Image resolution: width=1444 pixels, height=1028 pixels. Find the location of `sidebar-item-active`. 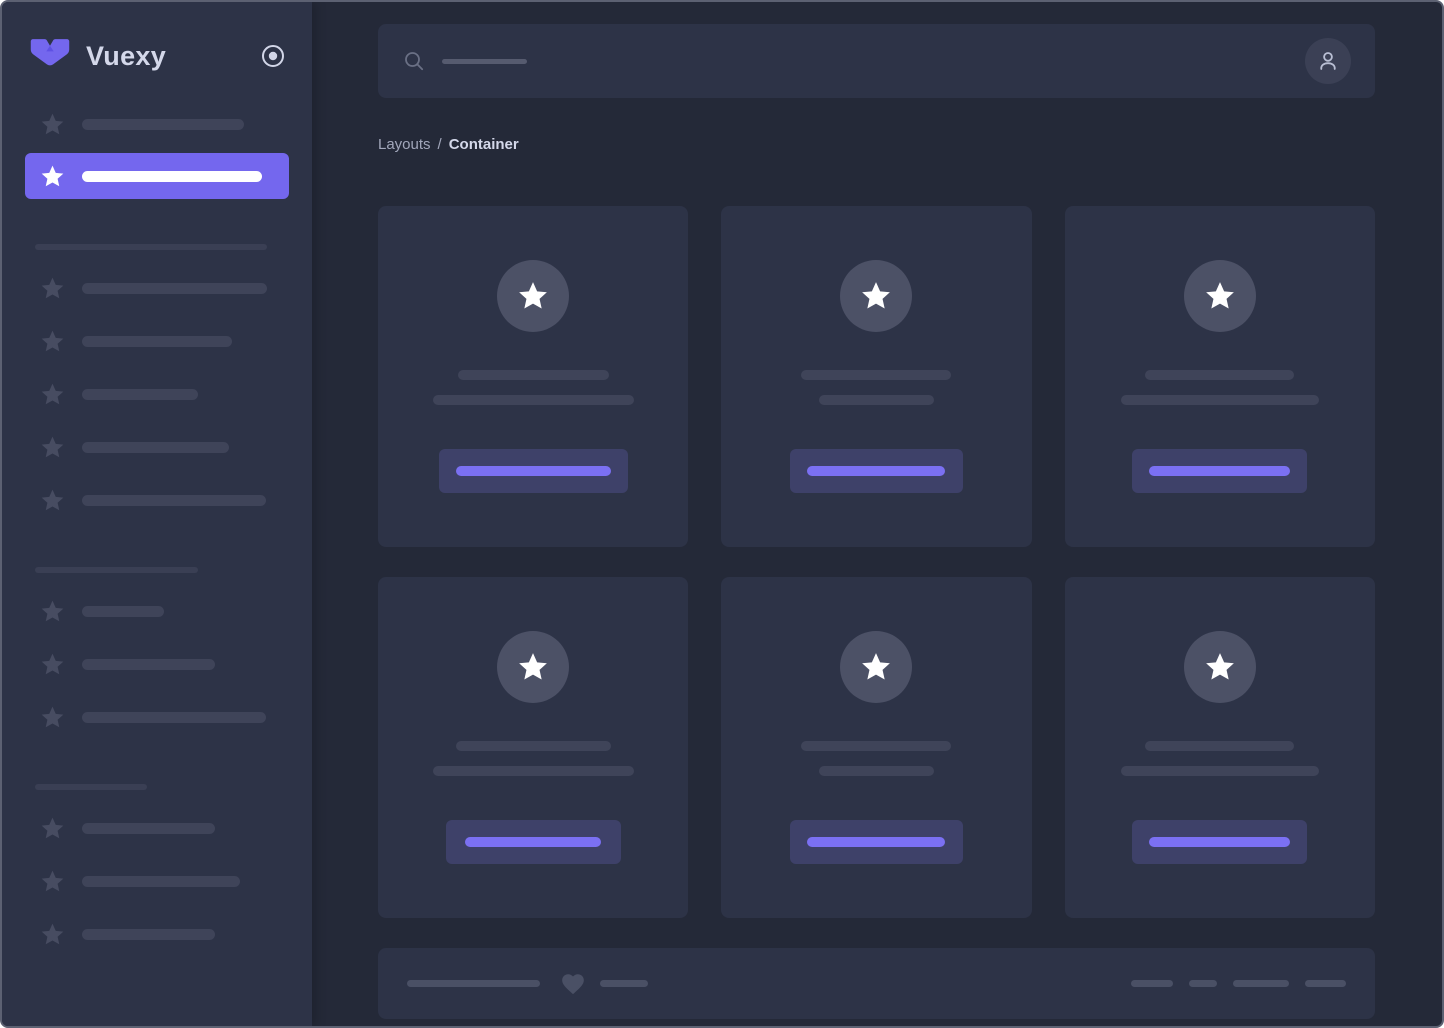

sidebar-item-active is located at coordinates (157, 176).